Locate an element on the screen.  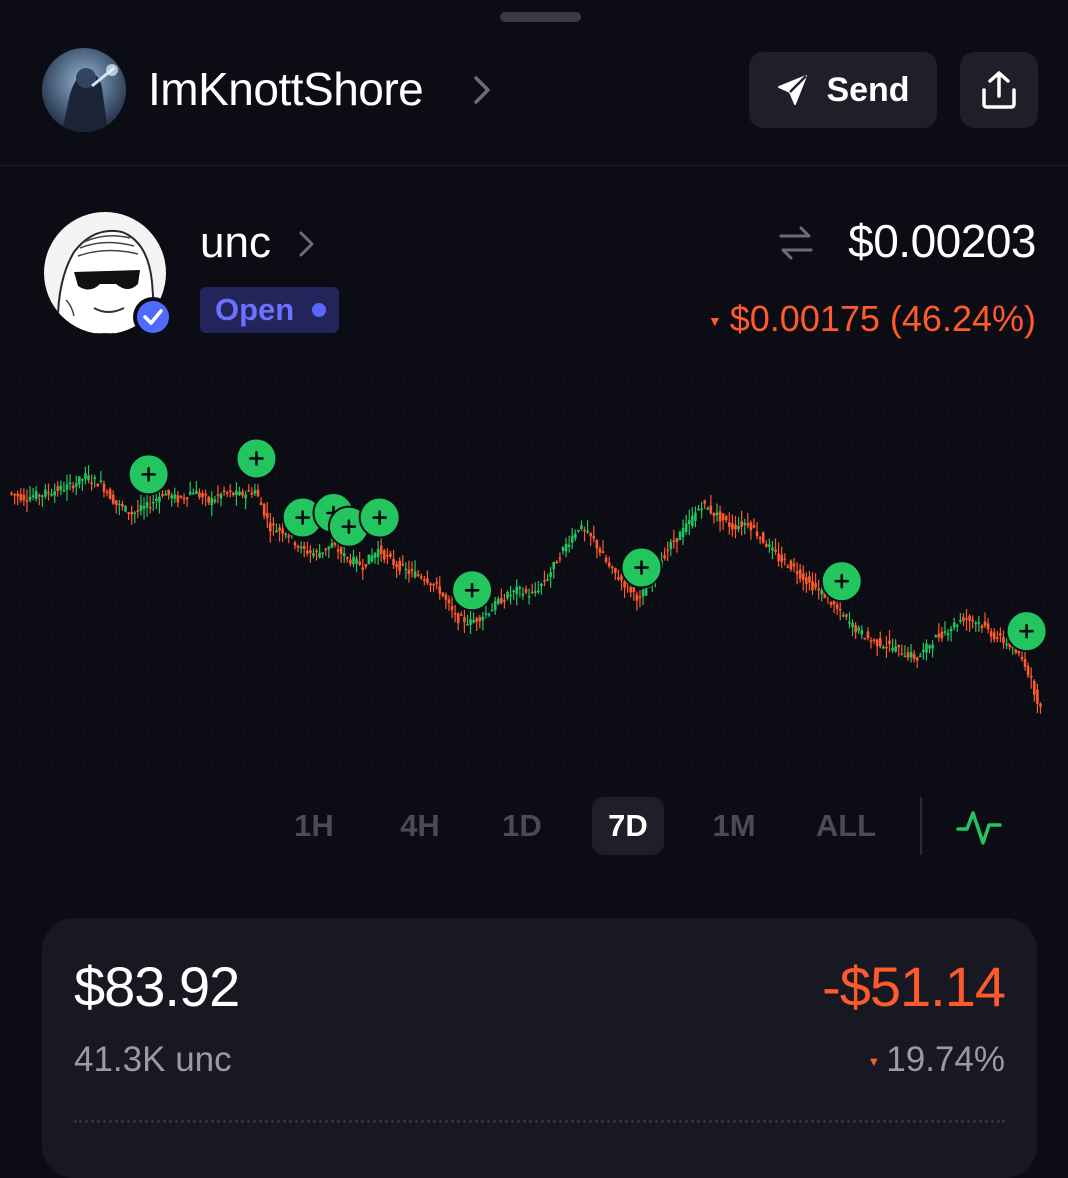
timeframe-all: ALL is located at coordinates (846, 826).